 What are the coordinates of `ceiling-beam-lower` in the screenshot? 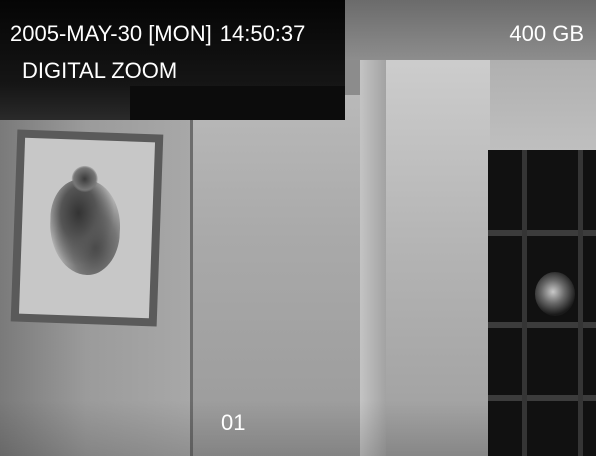 It's located at (237, 103).